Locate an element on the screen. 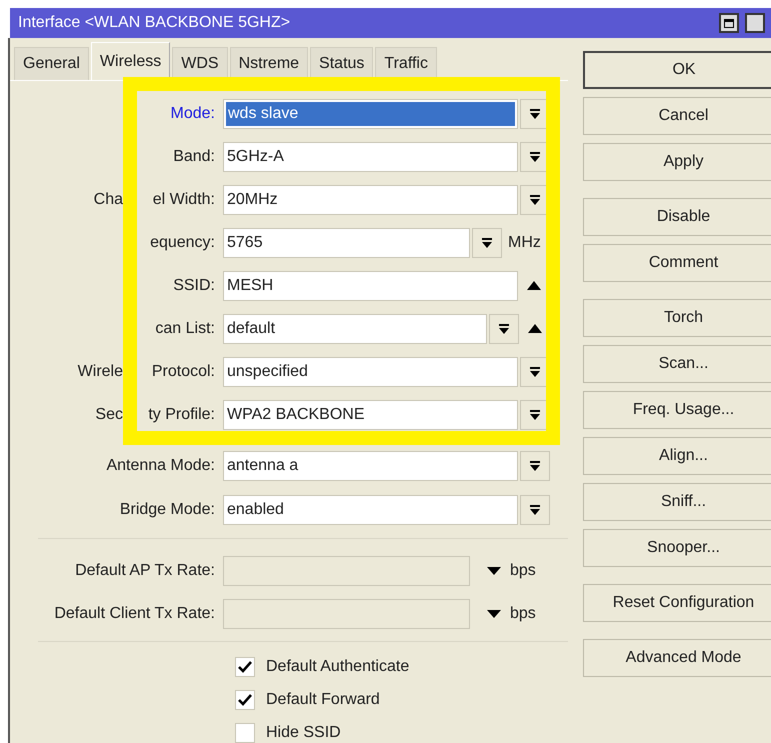 Image resolution: width=771 pixels, height=743 pixels. field-label: Band: is located at coordinates (194, 157).